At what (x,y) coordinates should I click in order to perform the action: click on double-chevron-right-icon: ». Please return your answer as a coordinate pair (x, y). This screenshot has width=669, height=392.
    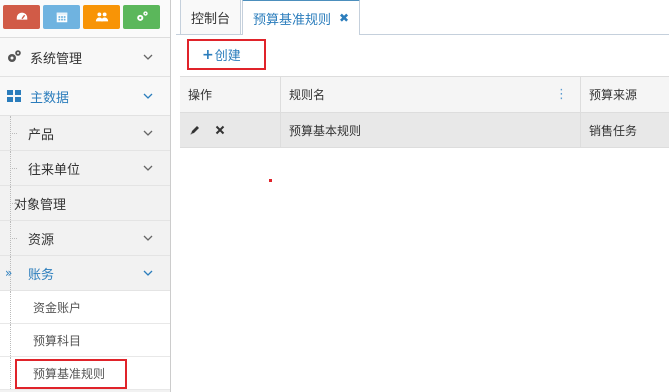
    Looking at the image, I should click on (9, 273).